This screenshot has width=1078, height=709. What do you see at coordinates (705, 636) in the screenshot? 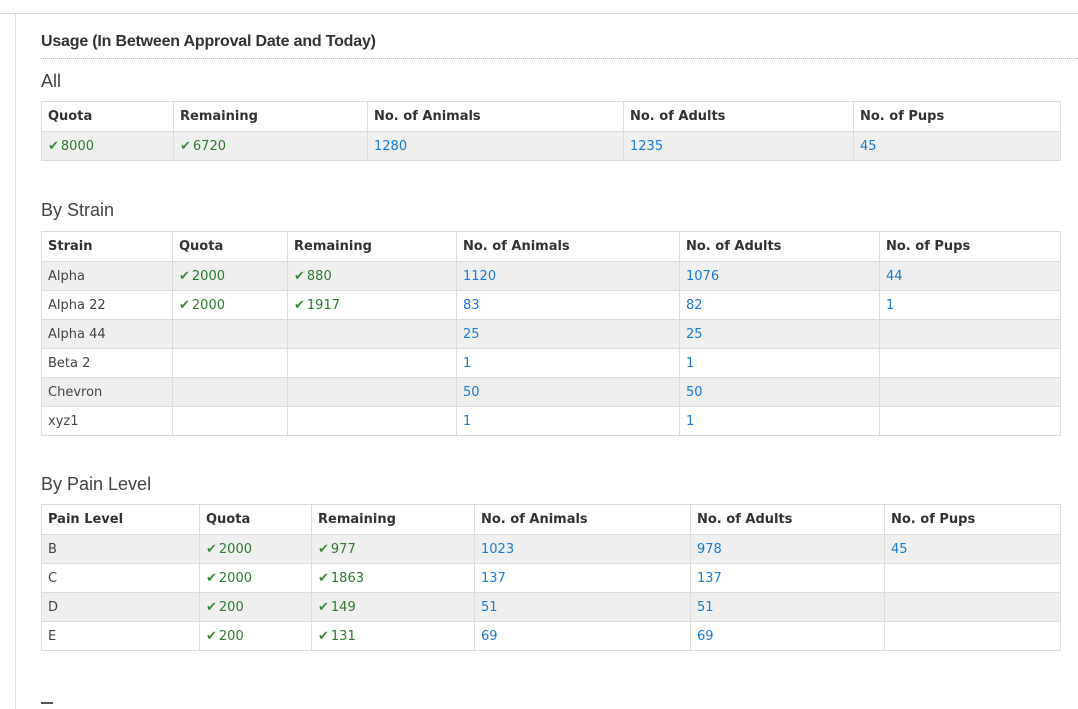
I see `adults-link: 69` at bounding box center [705, 636].